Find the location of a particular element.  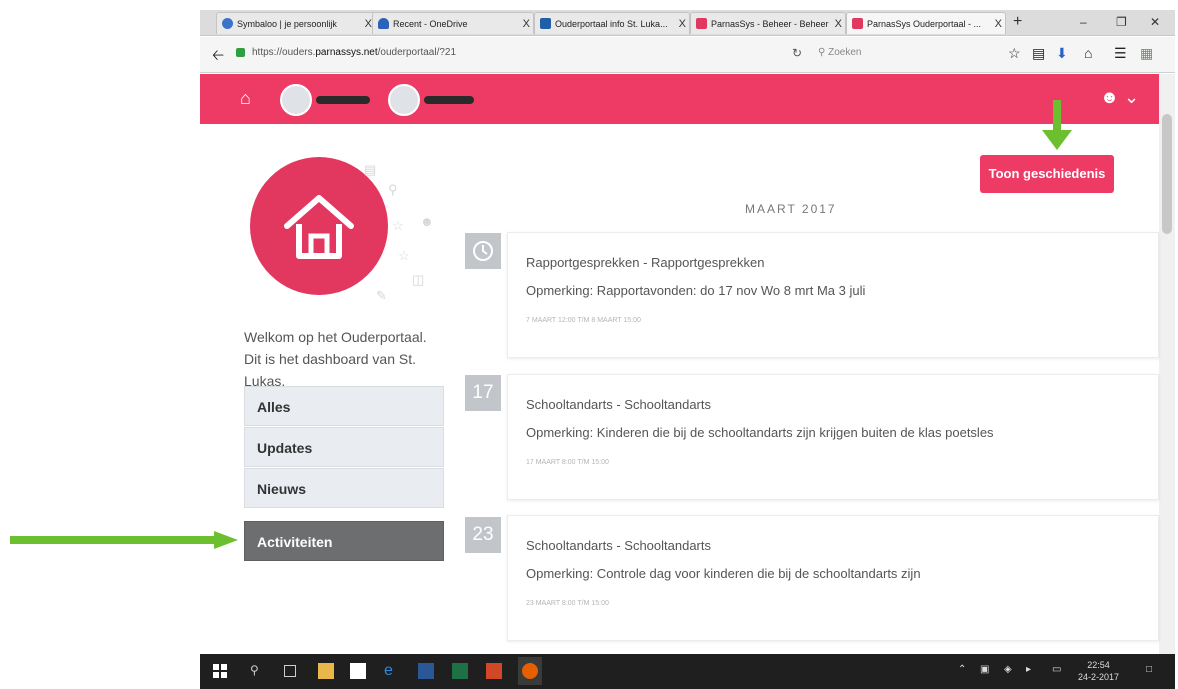

event-date: 17 MAART 8:00 T/M 15:00 is located at coordinates (567, 462).